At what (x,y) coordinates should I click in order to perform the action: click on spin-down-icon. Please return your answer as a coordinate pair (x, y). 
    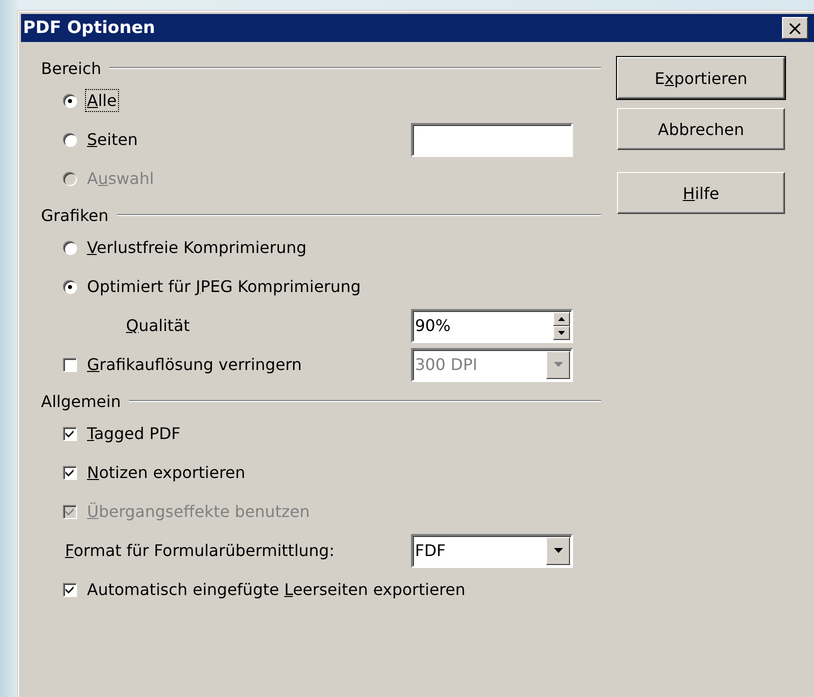
    Looking at the image, I should click on (561, 333).